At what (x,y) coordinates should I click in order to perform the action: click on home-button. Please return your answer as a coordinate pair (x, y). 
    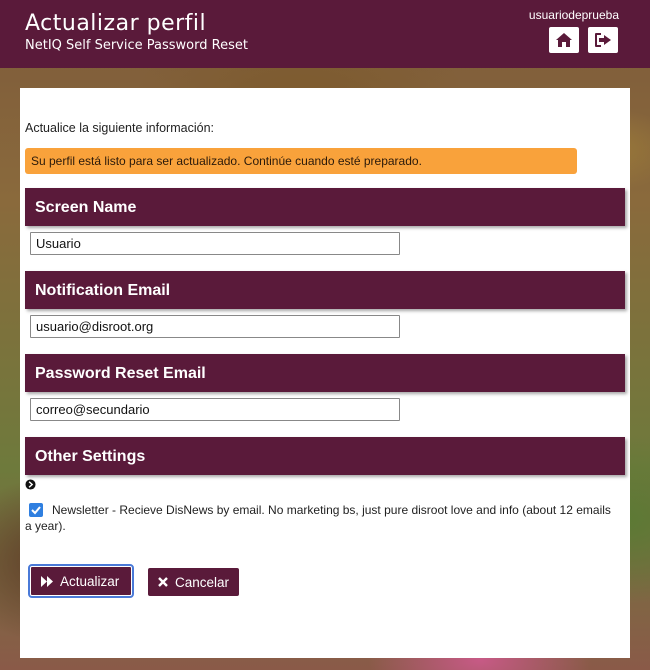
    Looking at the image, I should click on (564, 40).